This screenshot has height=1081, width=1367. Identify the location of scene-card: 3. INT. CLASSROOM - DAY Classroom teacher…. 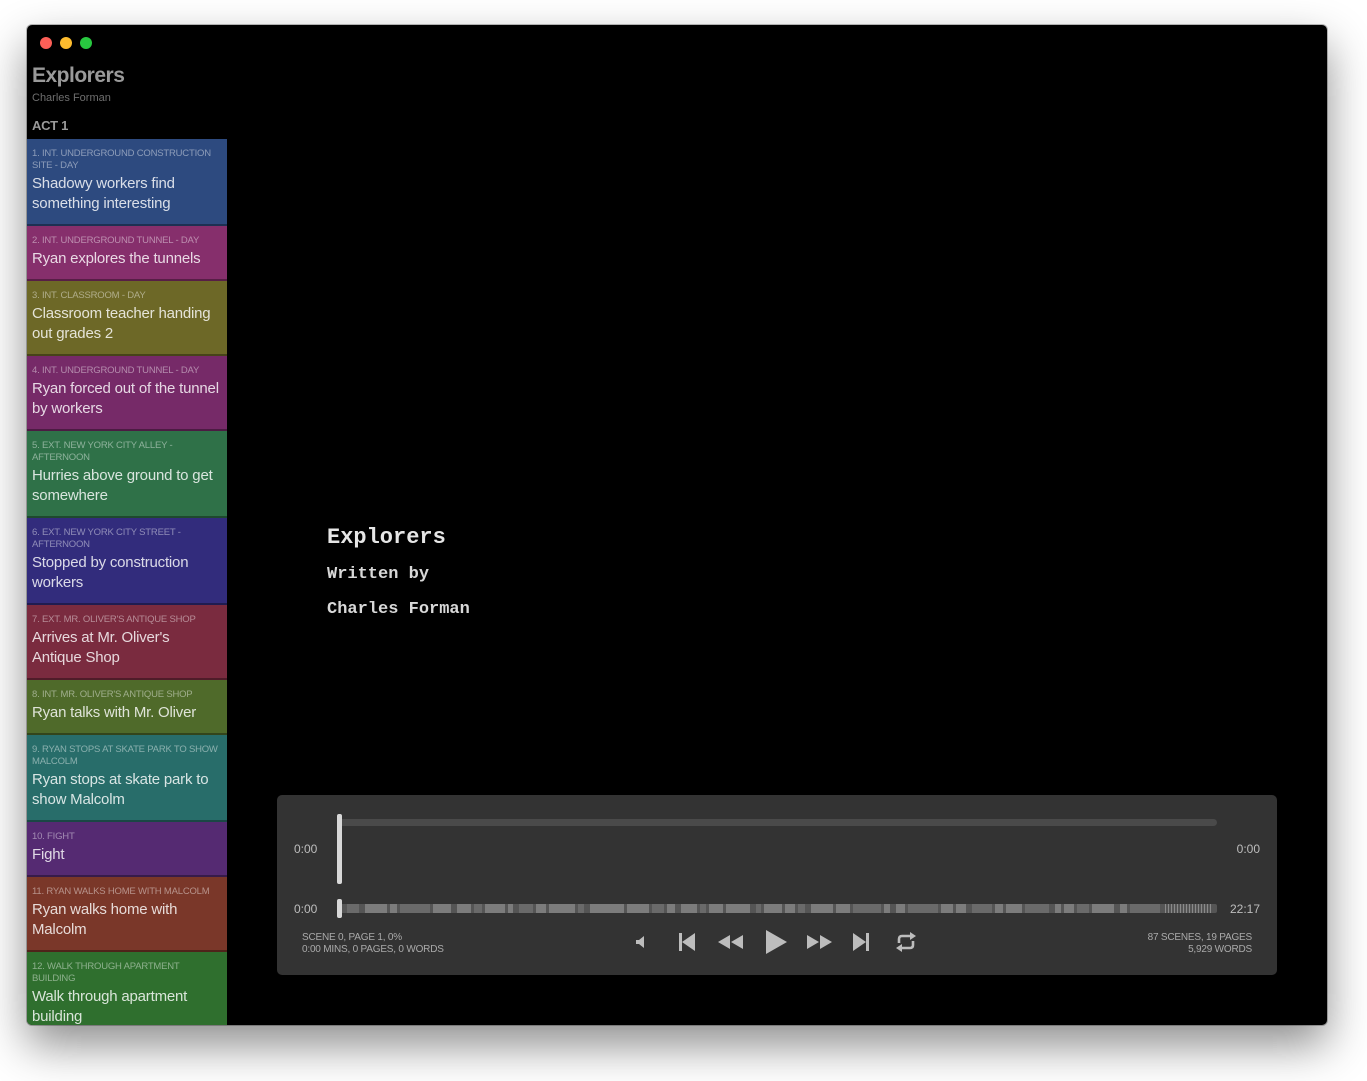
(127, 318).